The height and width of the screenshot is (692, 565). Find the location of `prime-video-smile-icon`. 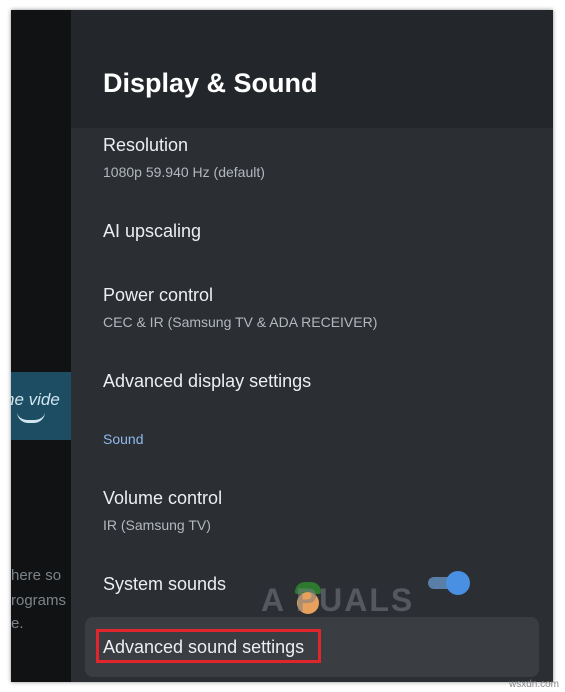

prime-video-smile-icon is located at coordinates (31, 417).